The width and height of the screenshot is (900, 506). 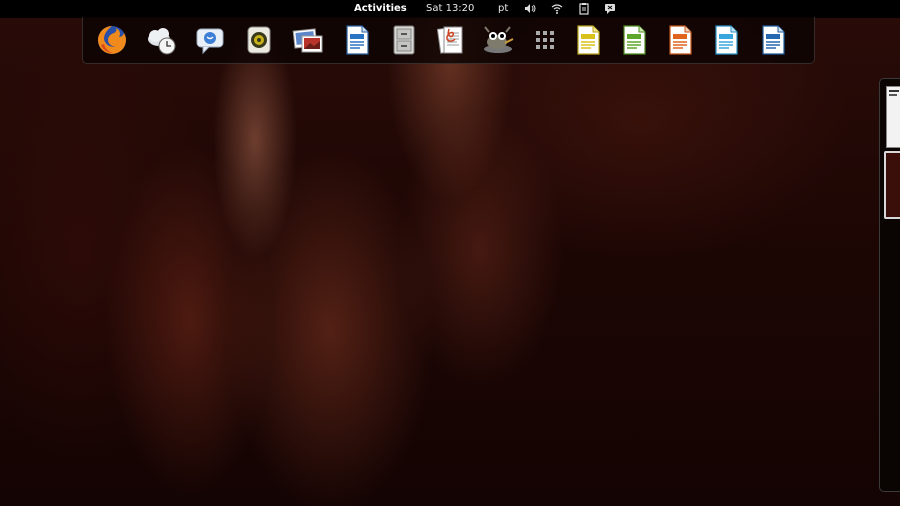 I want to click on rhythmbox-icon, so click(x=259, y=40).